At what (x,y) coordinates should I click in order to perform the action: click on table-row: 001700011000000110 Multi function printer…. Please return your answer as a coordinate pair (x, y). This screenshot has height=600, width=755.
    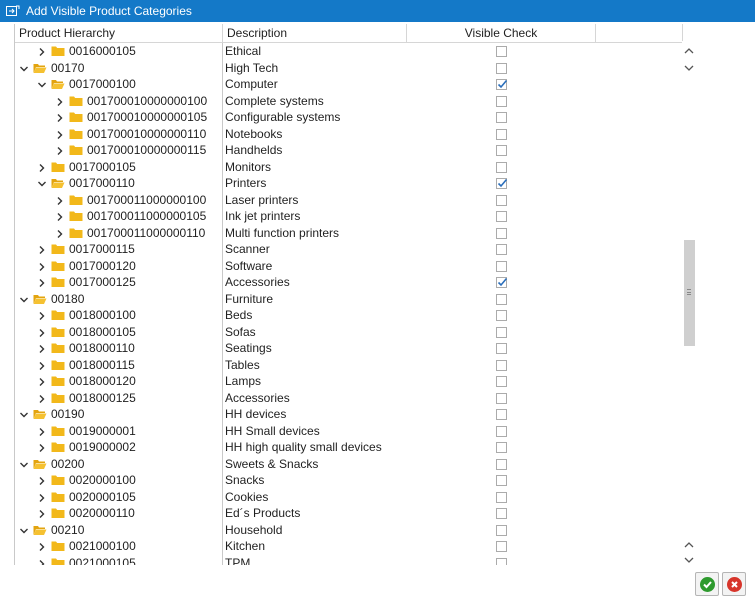
    Looking at the image, I should click on (349, 232).